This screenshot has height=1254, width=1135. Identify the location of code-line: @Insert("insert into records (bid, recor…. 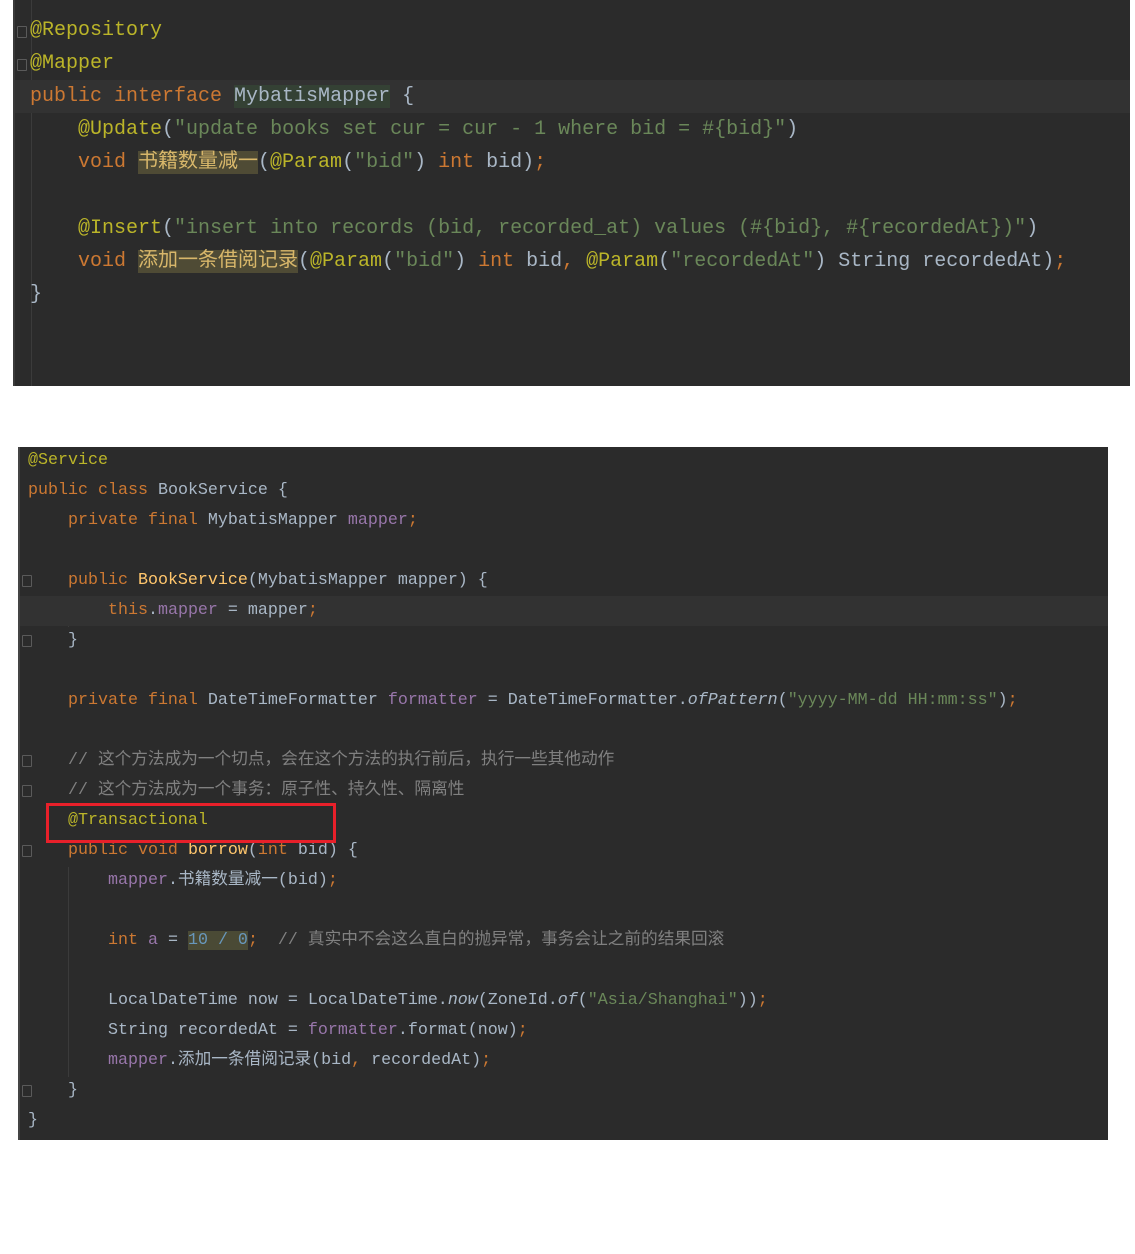
(572, 228).